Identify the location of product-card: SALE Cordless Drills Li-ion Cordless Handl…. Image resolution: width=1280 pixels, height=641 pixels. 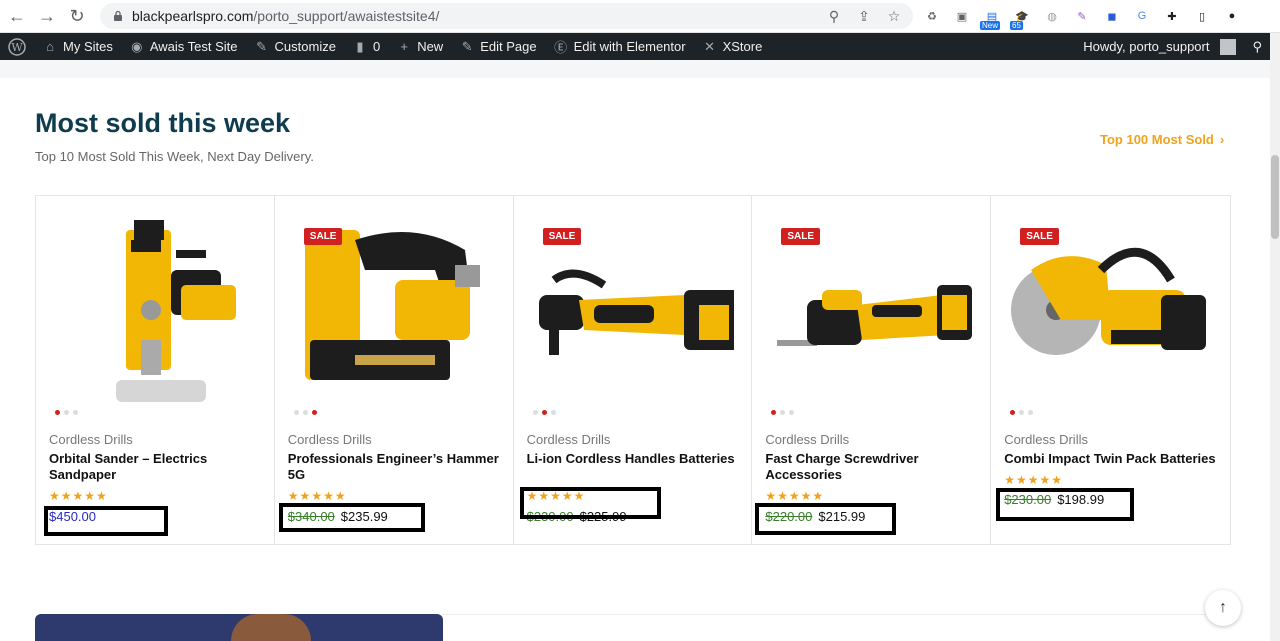
(633, 370).